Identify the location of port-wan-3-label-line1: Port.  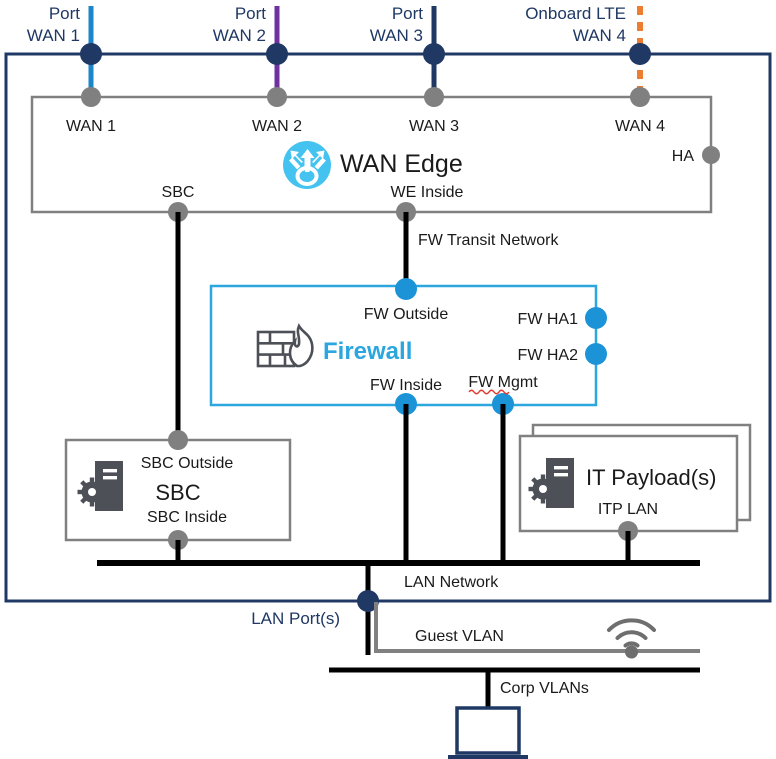
(407, 13).